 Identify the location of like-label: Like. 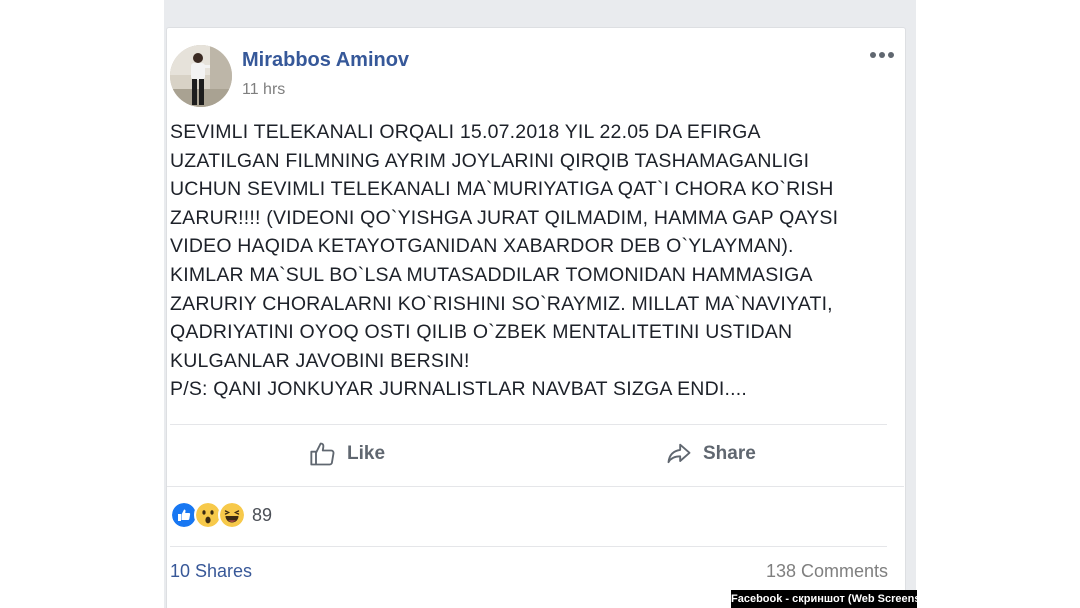
(366, 453).